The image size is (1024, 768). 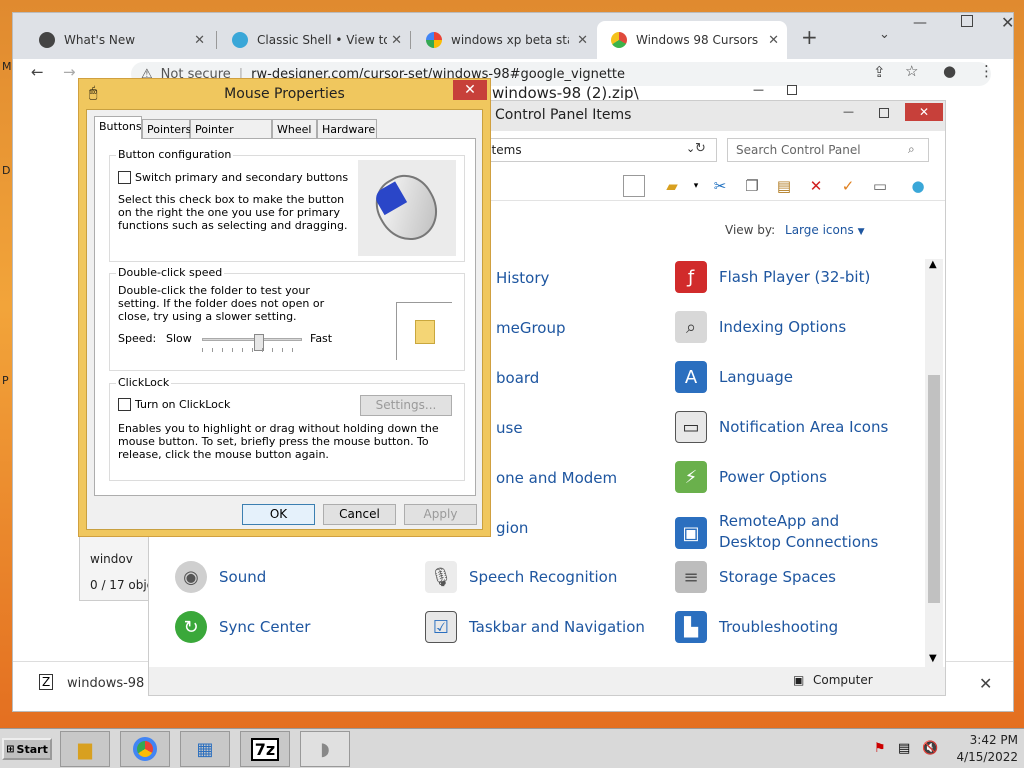 I want to click on shell-icon: ●, so click(x=918, y=186).